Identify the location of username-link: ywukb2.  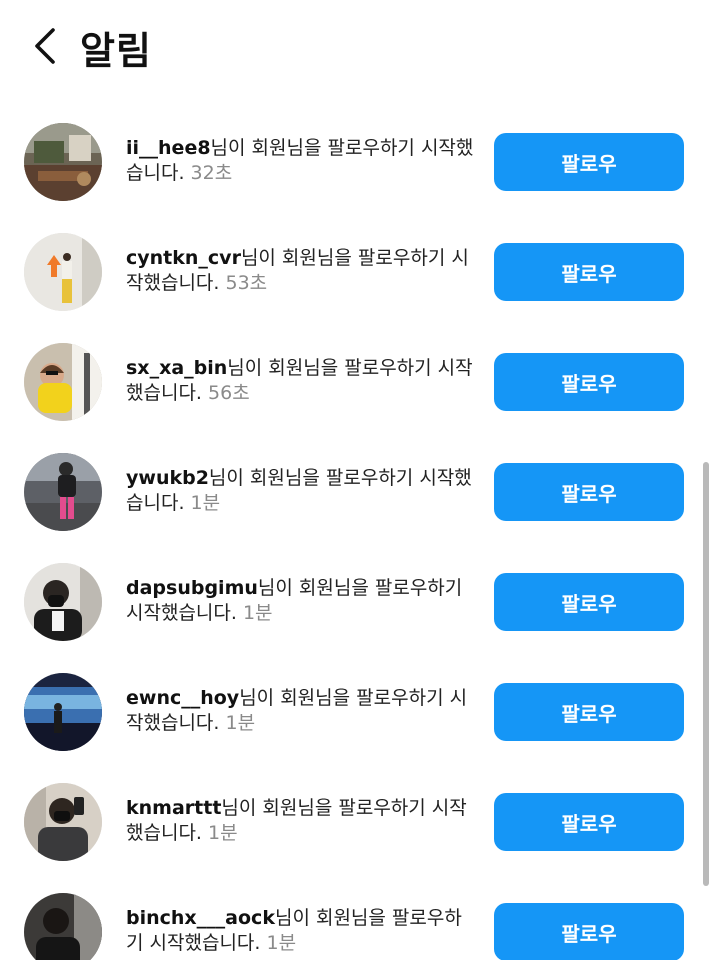
(167, 478).